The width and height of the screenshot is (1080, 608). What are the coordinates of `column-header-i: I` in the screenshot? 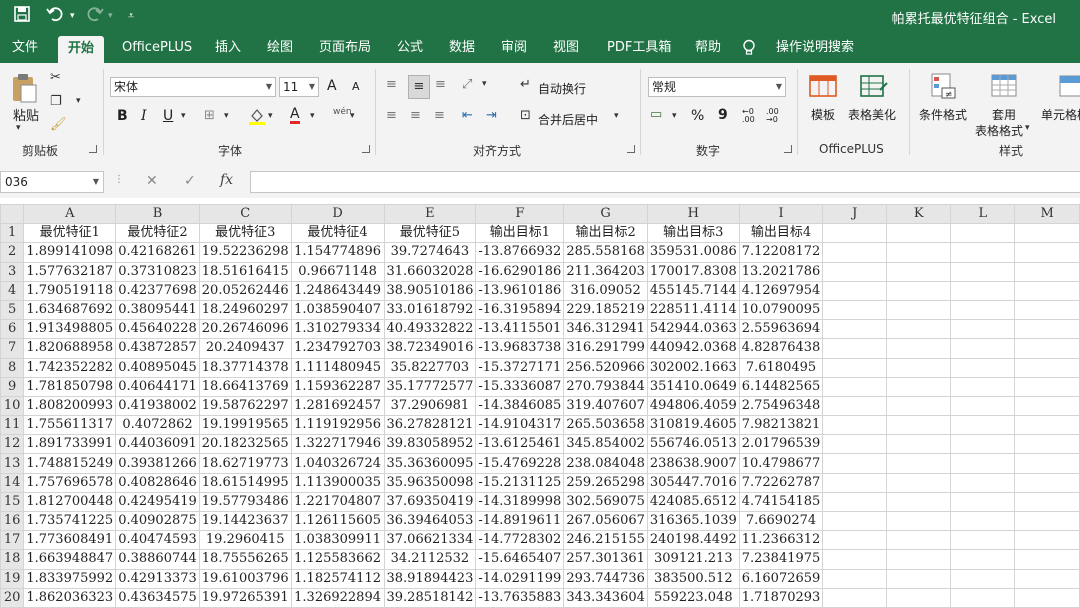 It's located at (781, 214).